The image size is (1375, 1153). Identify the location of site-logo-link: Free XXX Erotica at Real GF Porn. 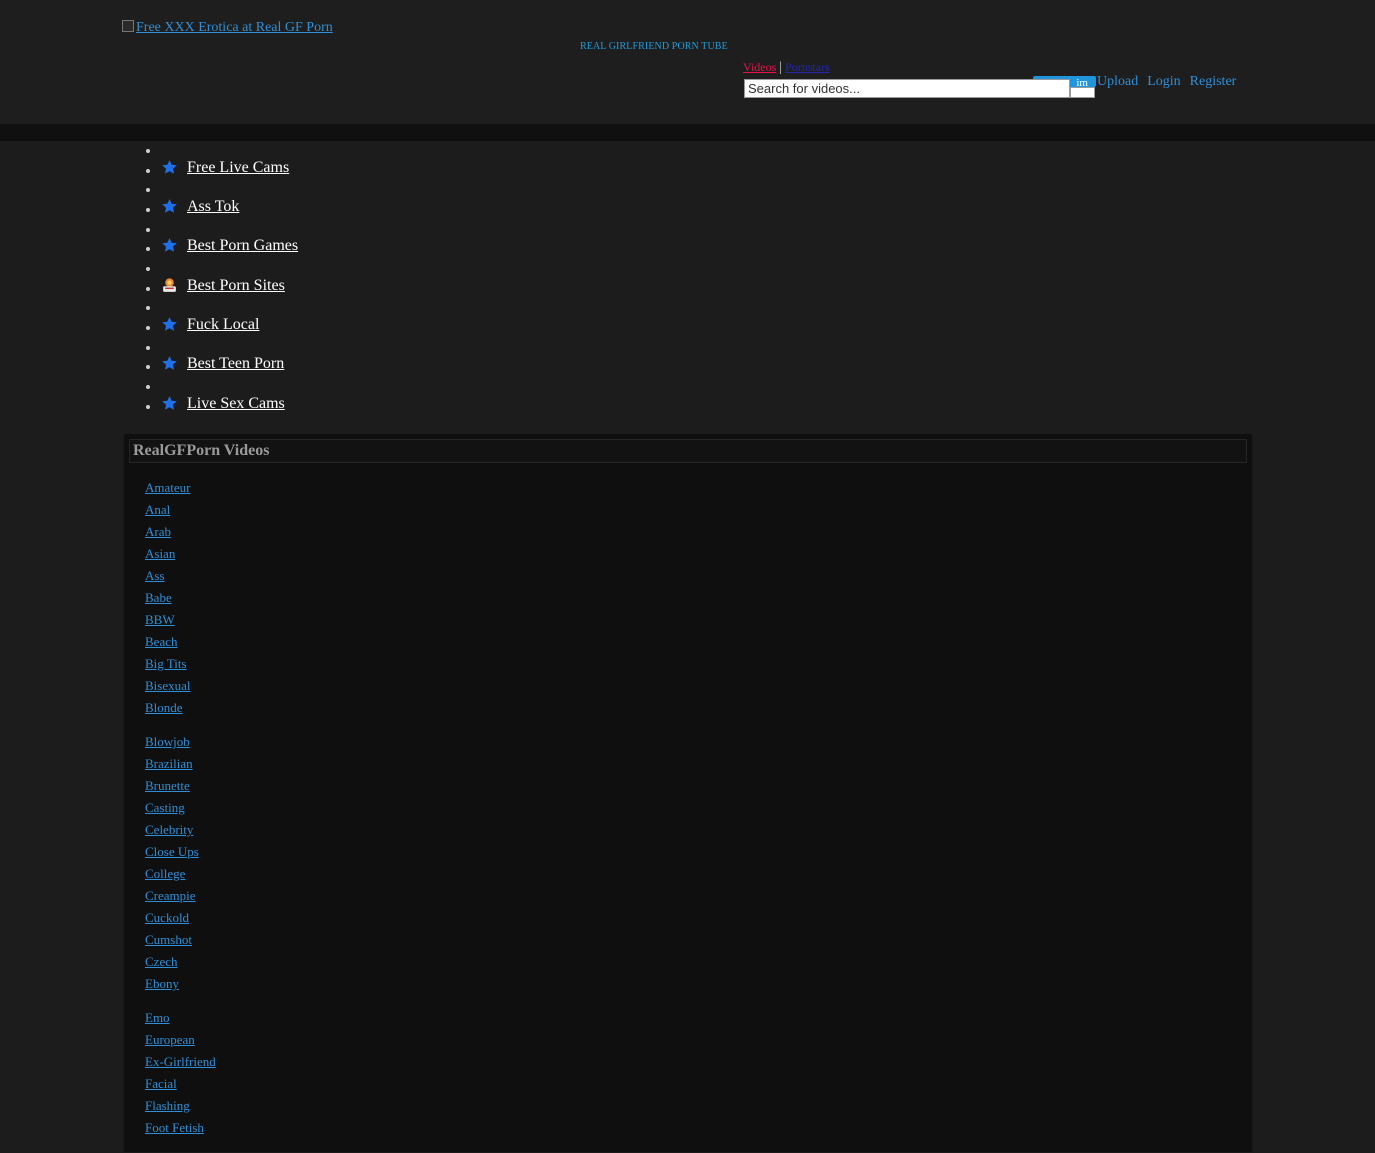
(227, 28).